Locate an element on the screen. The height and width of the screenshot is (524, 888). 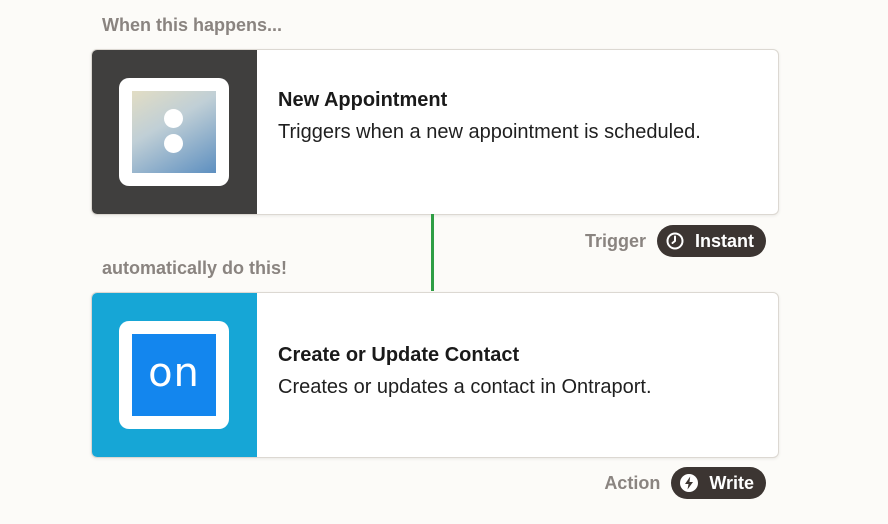
ontraport-logo-text: on is located at coordinates (174, 373).